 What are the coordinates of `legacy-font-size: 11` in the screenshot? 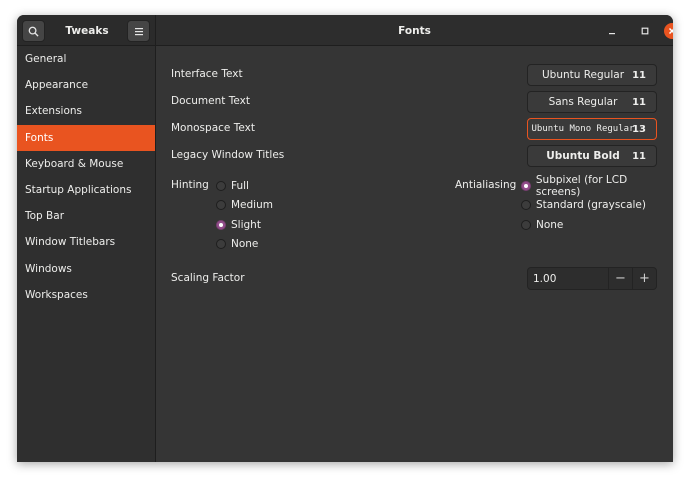 It's located at (639, 156).